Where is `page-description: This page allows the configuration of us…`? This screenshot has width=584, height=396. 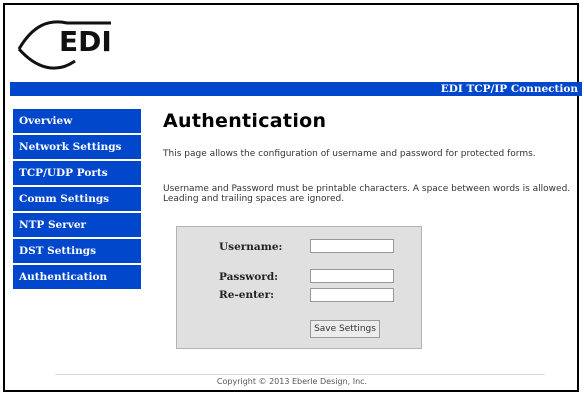
page-description: This page allows the configuration of us… is located at coordinates (349, 154).